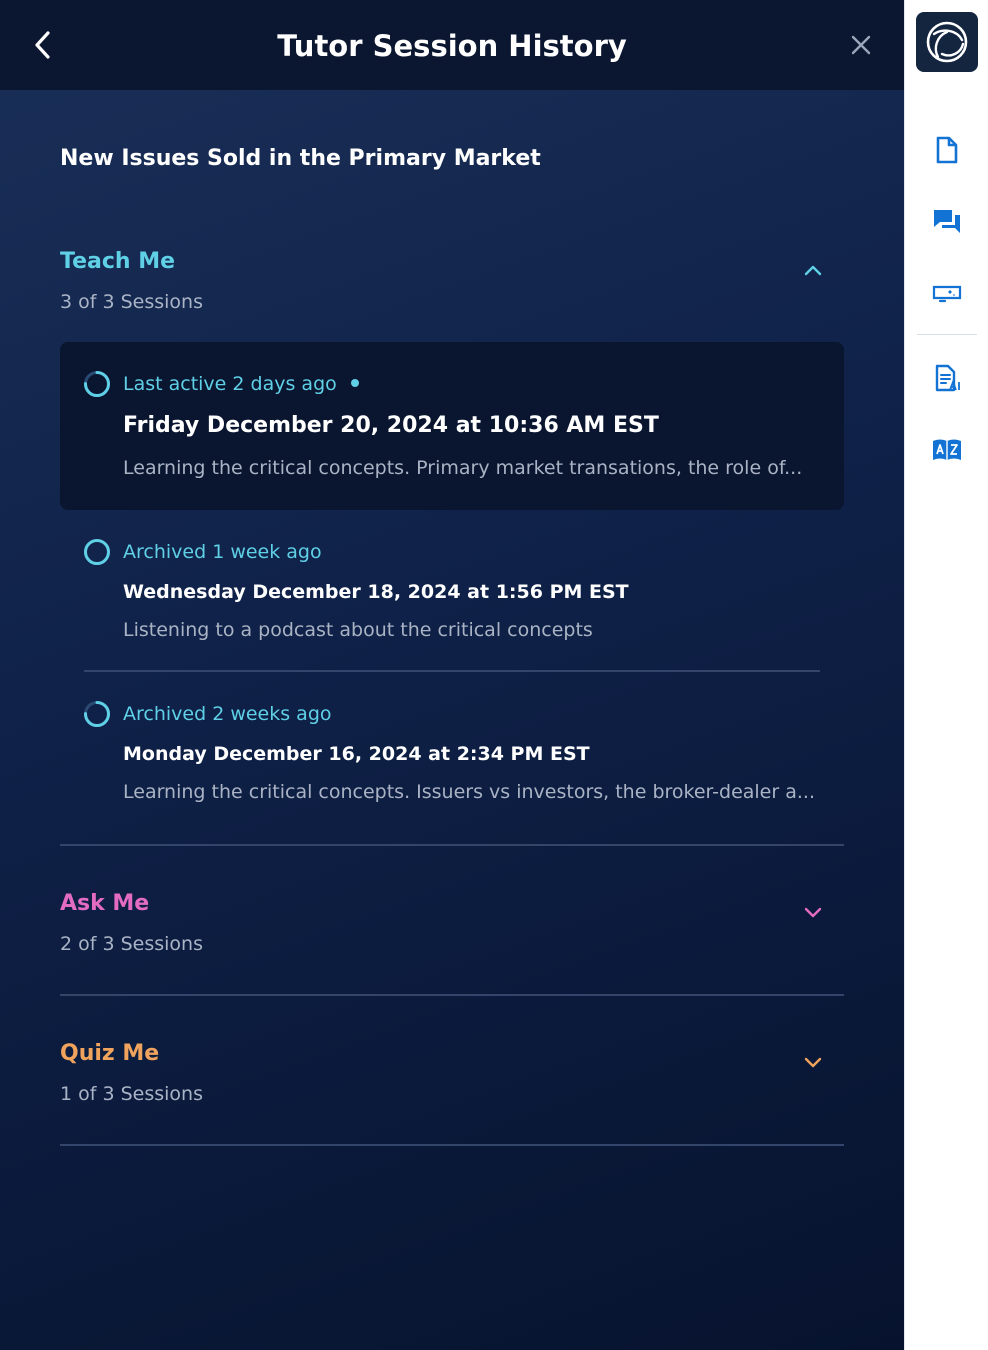 This screenshot has width=988, height=1350. I want to click on page-title: Tutor Session History, so click(452, 46).